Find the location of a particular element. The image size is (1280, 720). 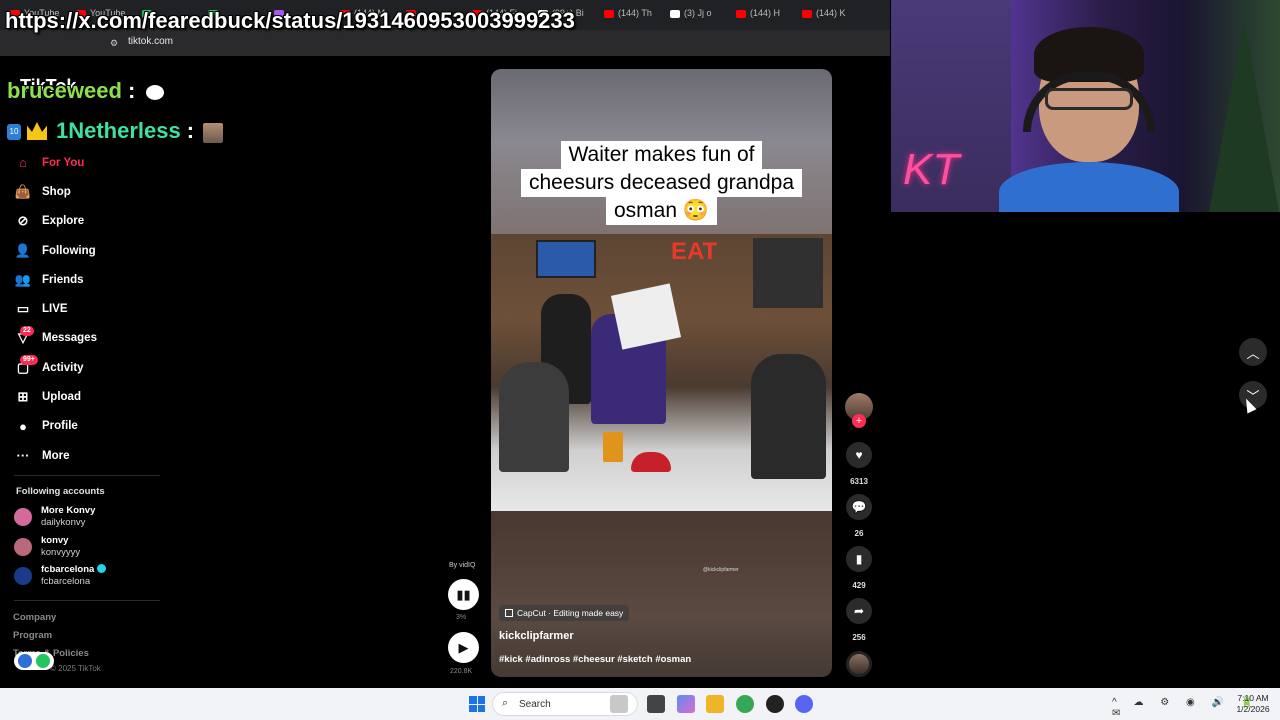

taskbar-app-icon is located at coordinates (619, 704).